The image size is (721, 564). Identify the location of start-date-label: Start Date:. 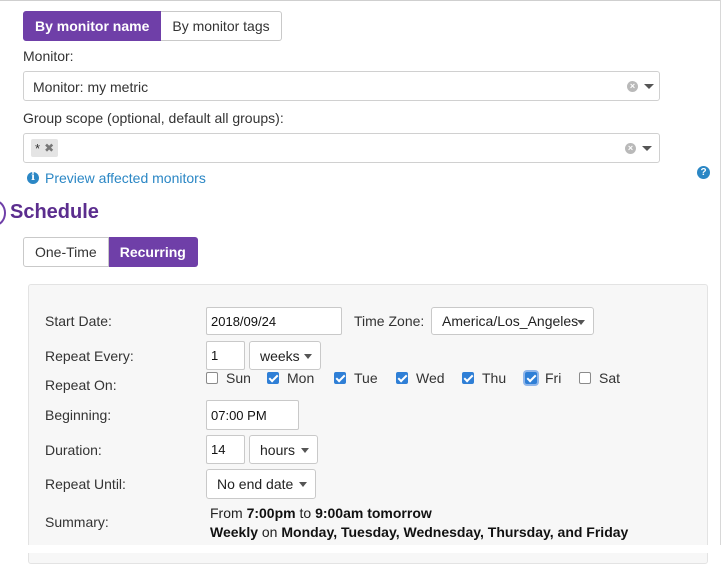
(78, 321).